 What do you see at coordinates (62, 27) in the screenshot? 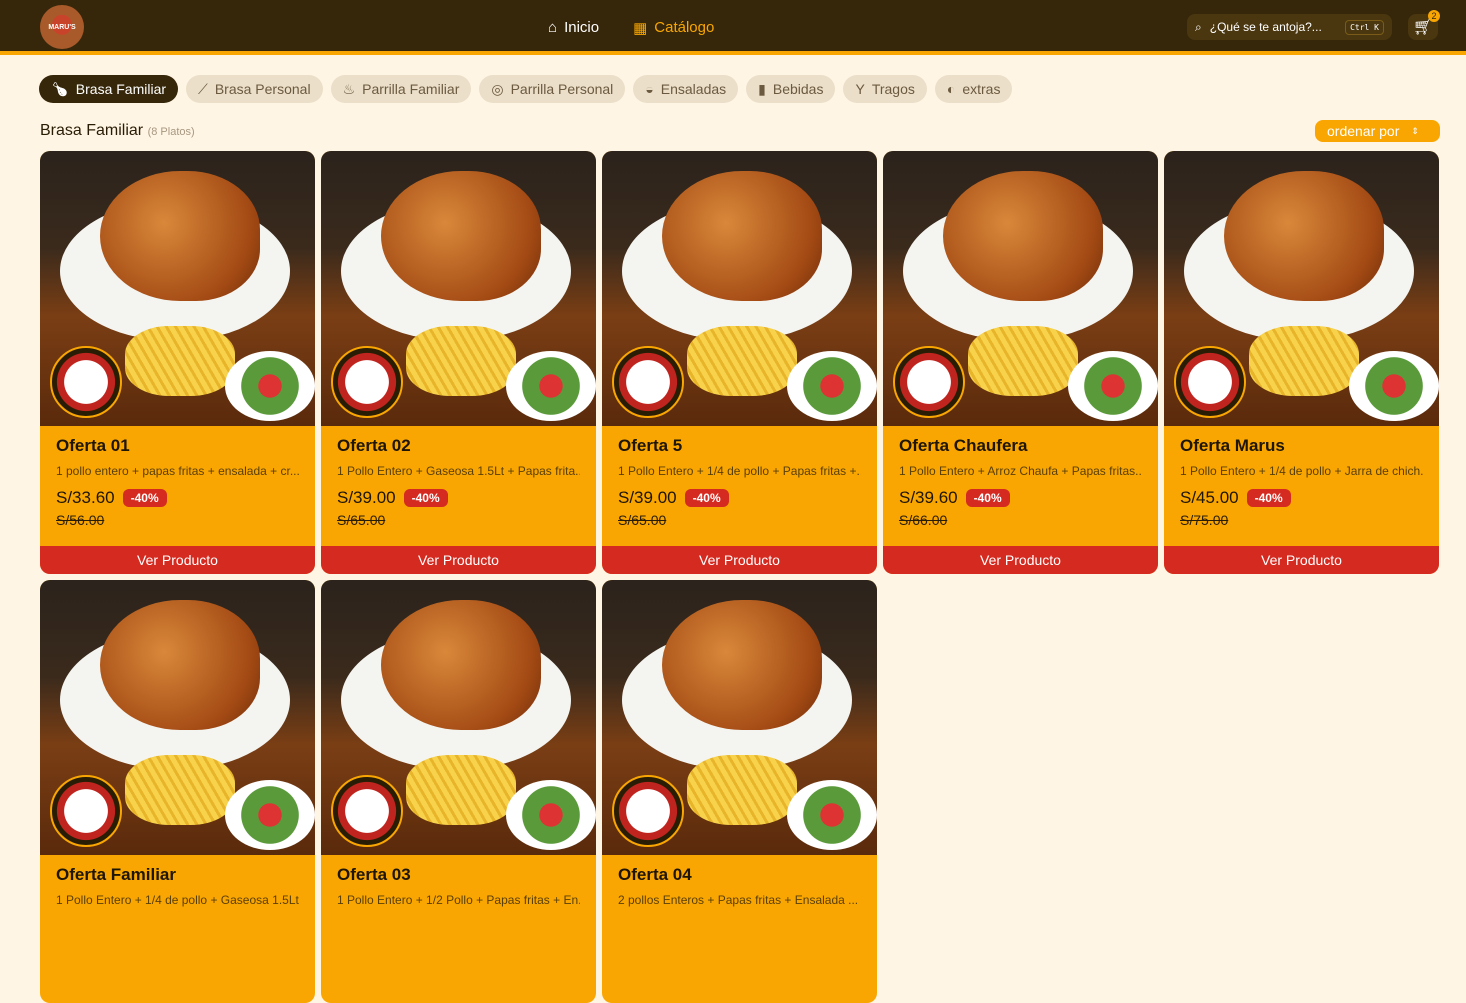
I see `logo: MARU'S` at bounding box center [62, 27].